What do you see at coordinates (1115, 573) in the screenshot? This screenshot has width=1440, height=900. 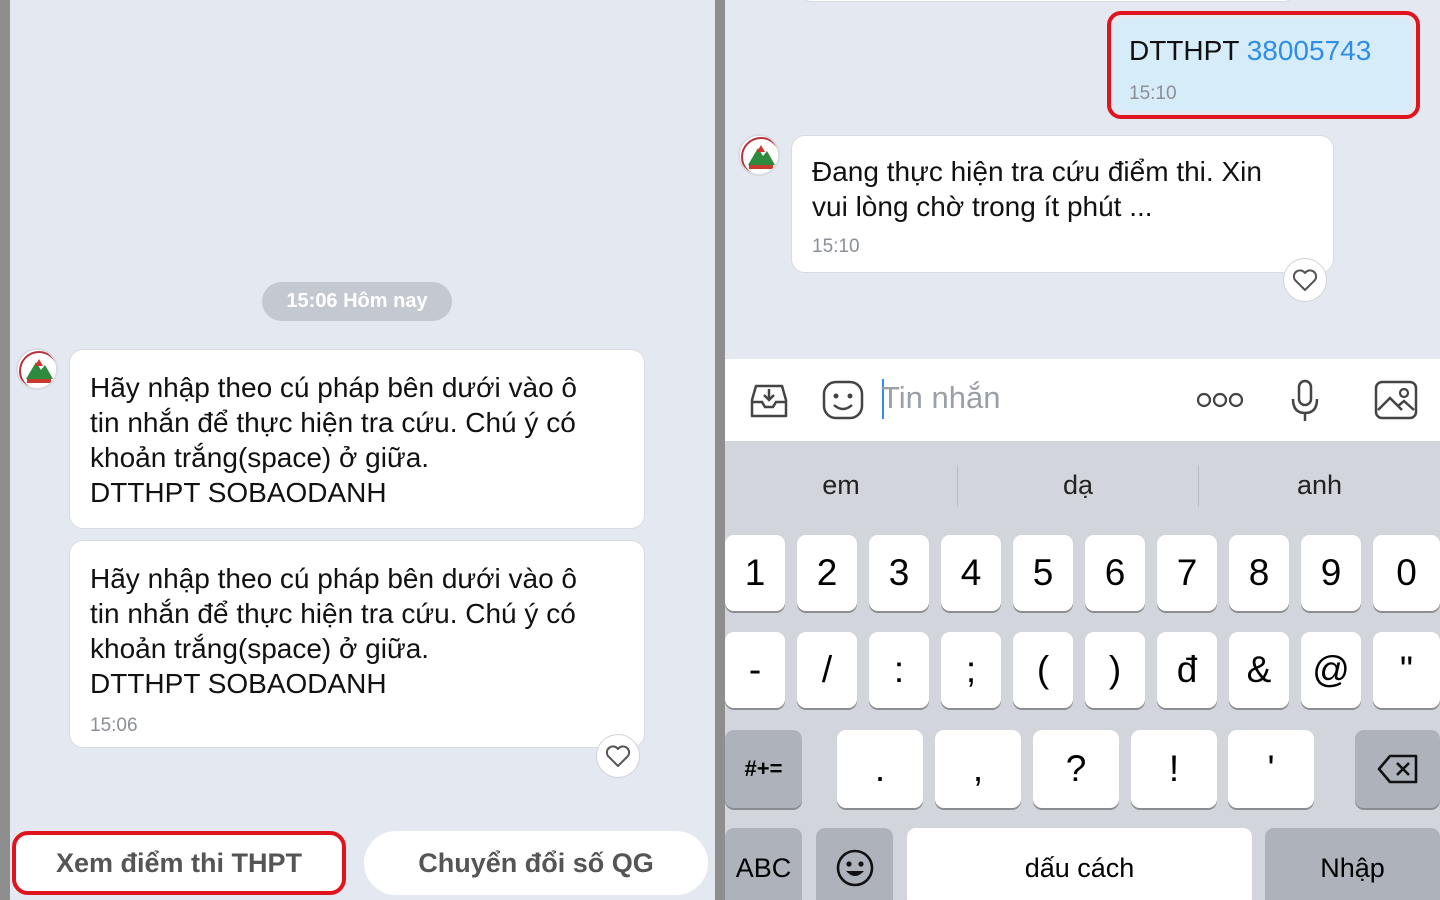 I see `key-6: 6` at bounding box center [1115, 573].